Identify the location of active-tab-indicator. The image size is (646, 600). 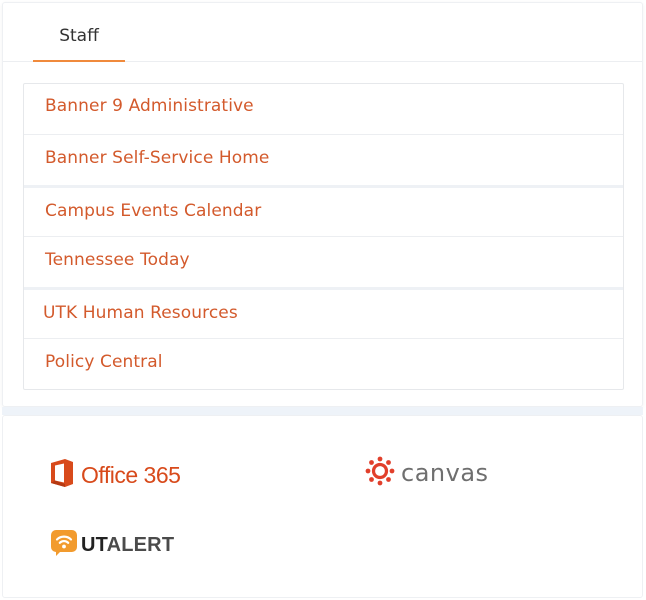
(79, 61).